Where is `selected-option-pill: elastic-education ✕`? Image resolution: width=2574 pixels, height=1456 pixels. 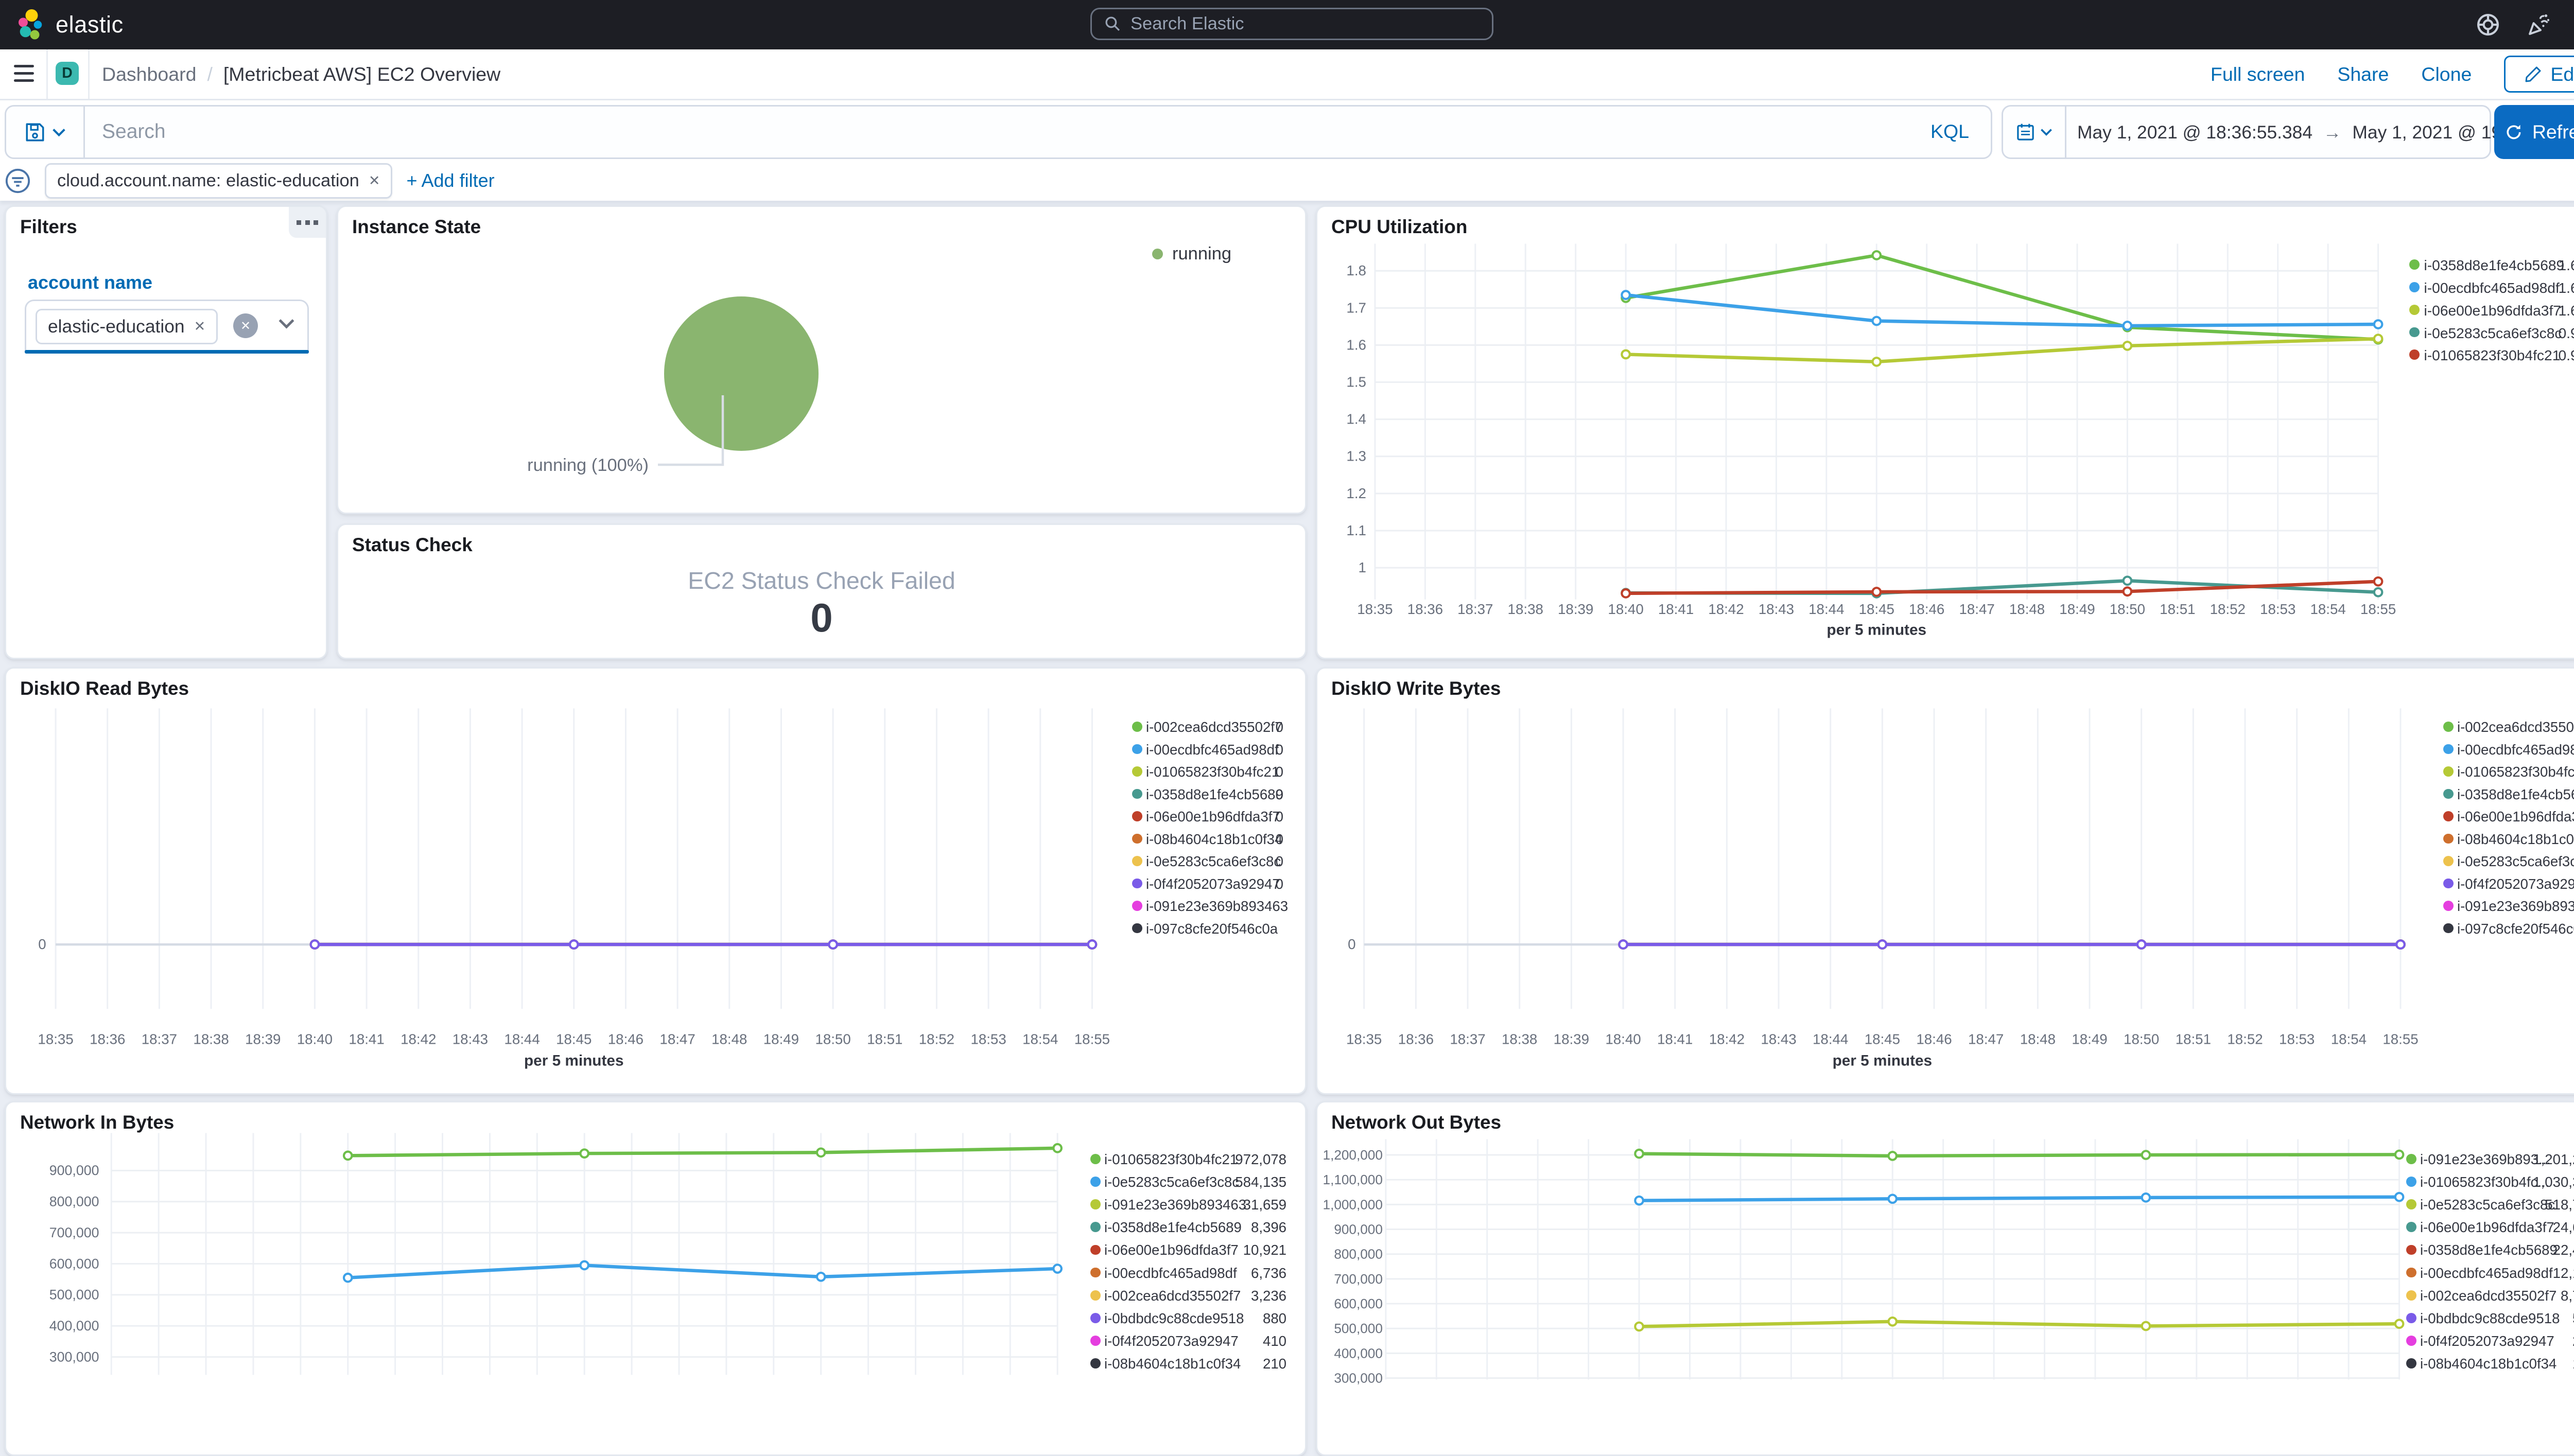 selected-option-pill: elastic-education ✕ is located at coordinates (127, 326).